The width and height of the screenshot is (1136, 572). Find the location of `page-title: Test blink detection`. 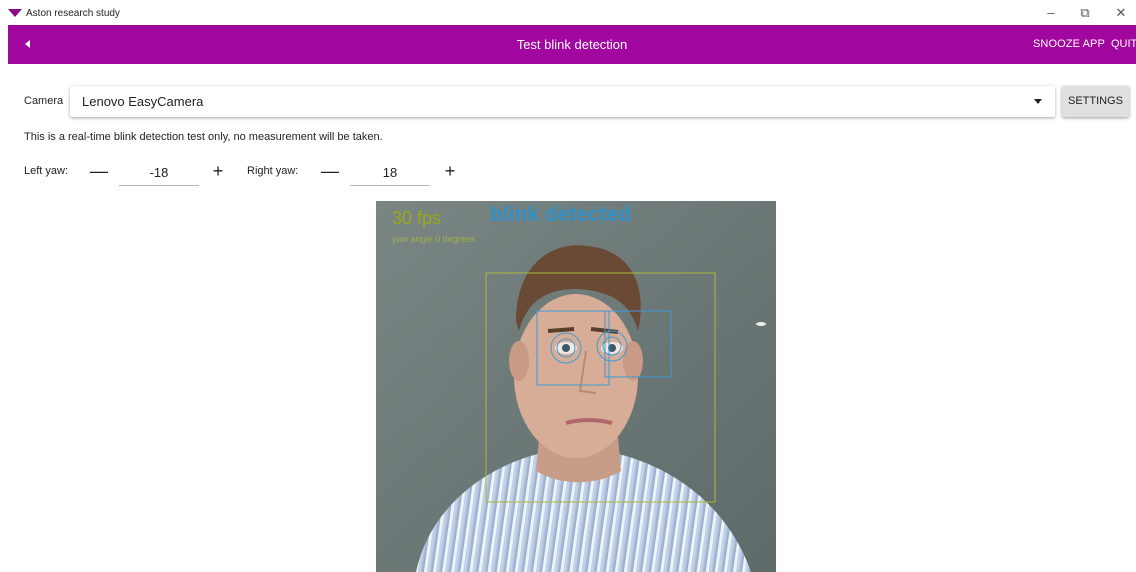

page-title: Test blink detection is located at coordinates (572, 44).